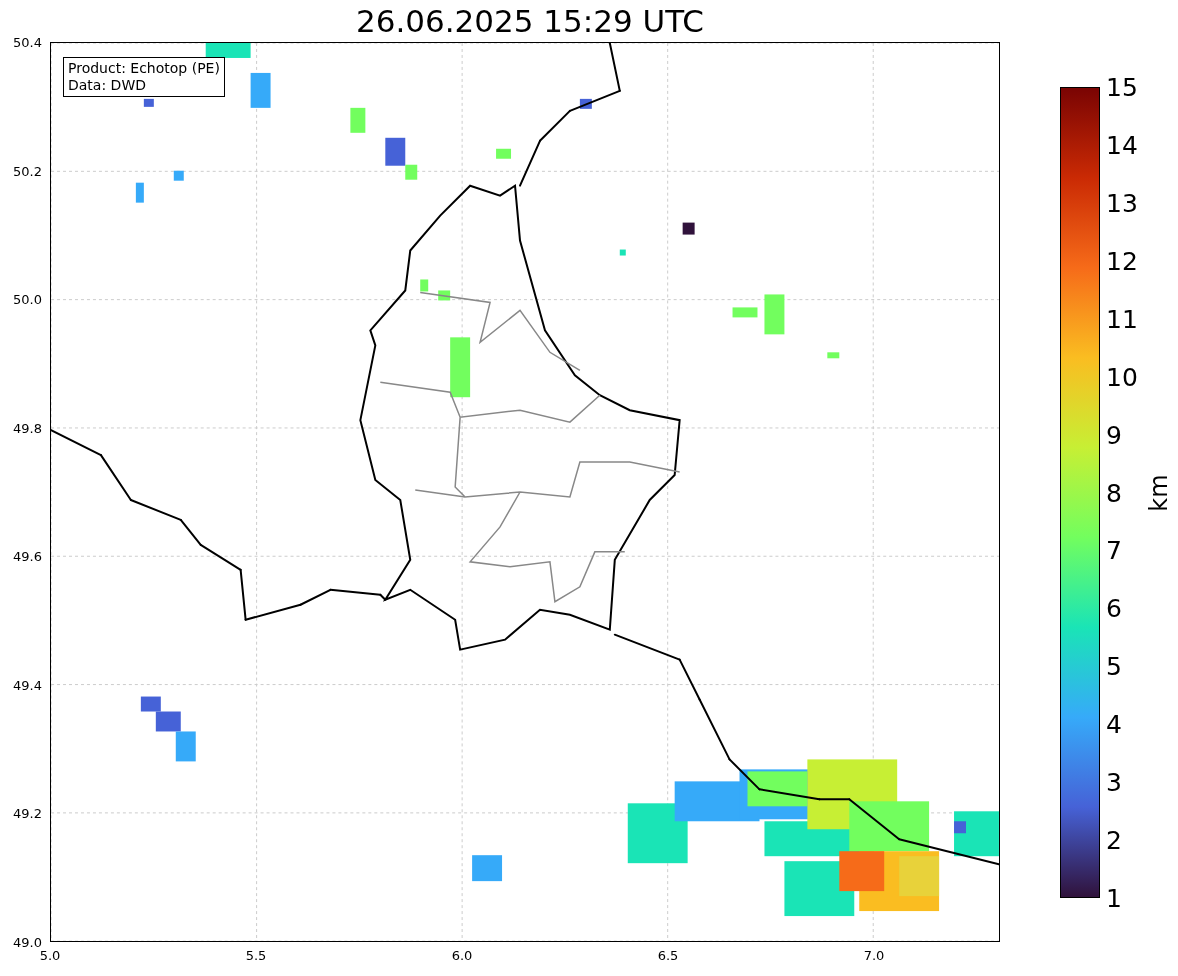 This screenshot has width=1178, height=976. What do you see at coordinates (1158, 492) in the screenshot?
I see `colorbar-label: km` at bounding box center [1158, 492].